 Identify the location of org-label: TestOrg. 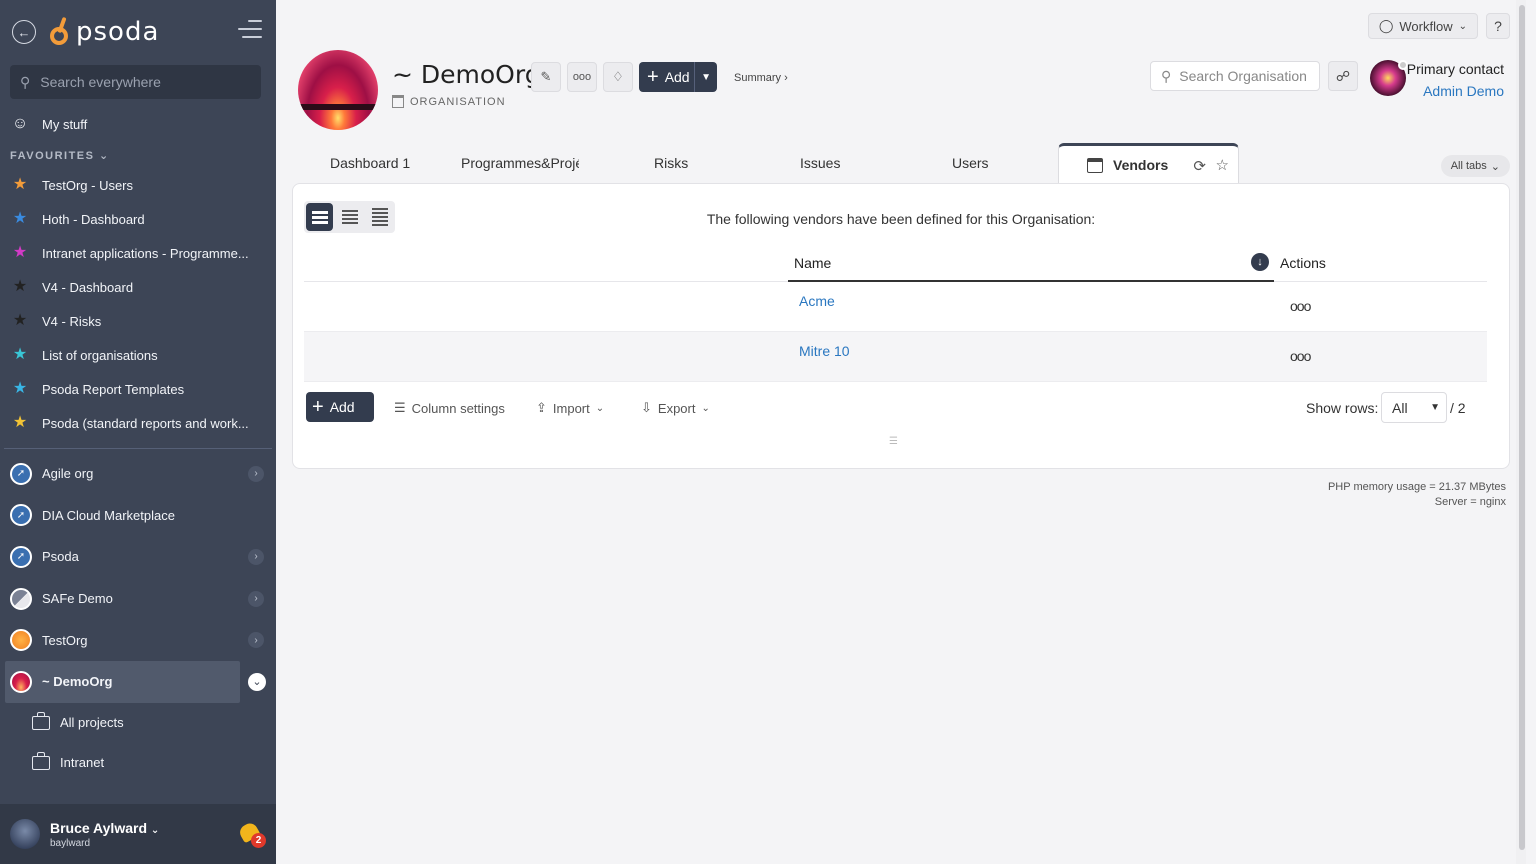
(65, 640).